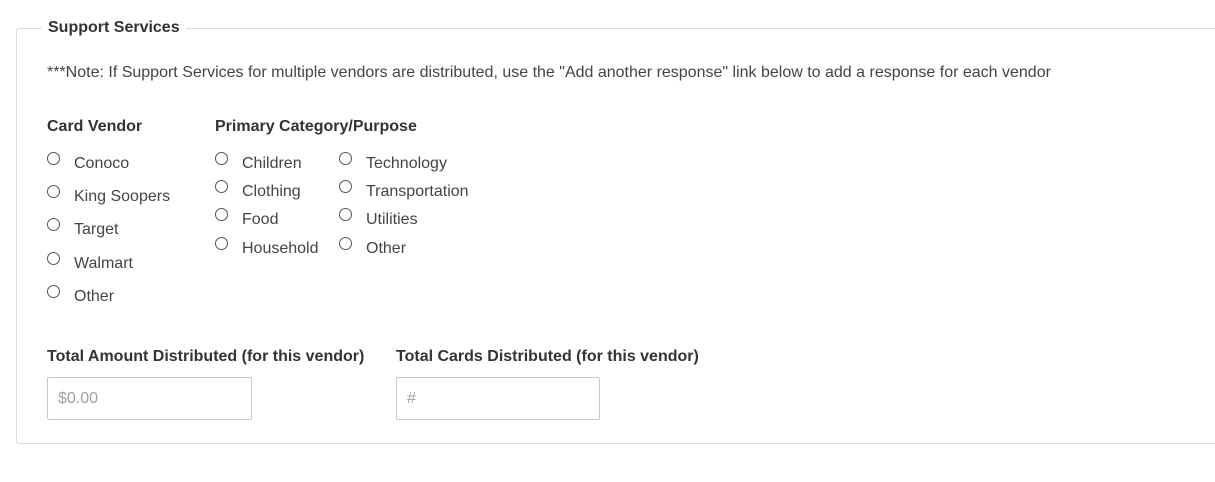 This screenshot has width=1215, height=482. Describe the element at coordinates (498, 398) in the screenshot. I see `total-cards-input` at that location.